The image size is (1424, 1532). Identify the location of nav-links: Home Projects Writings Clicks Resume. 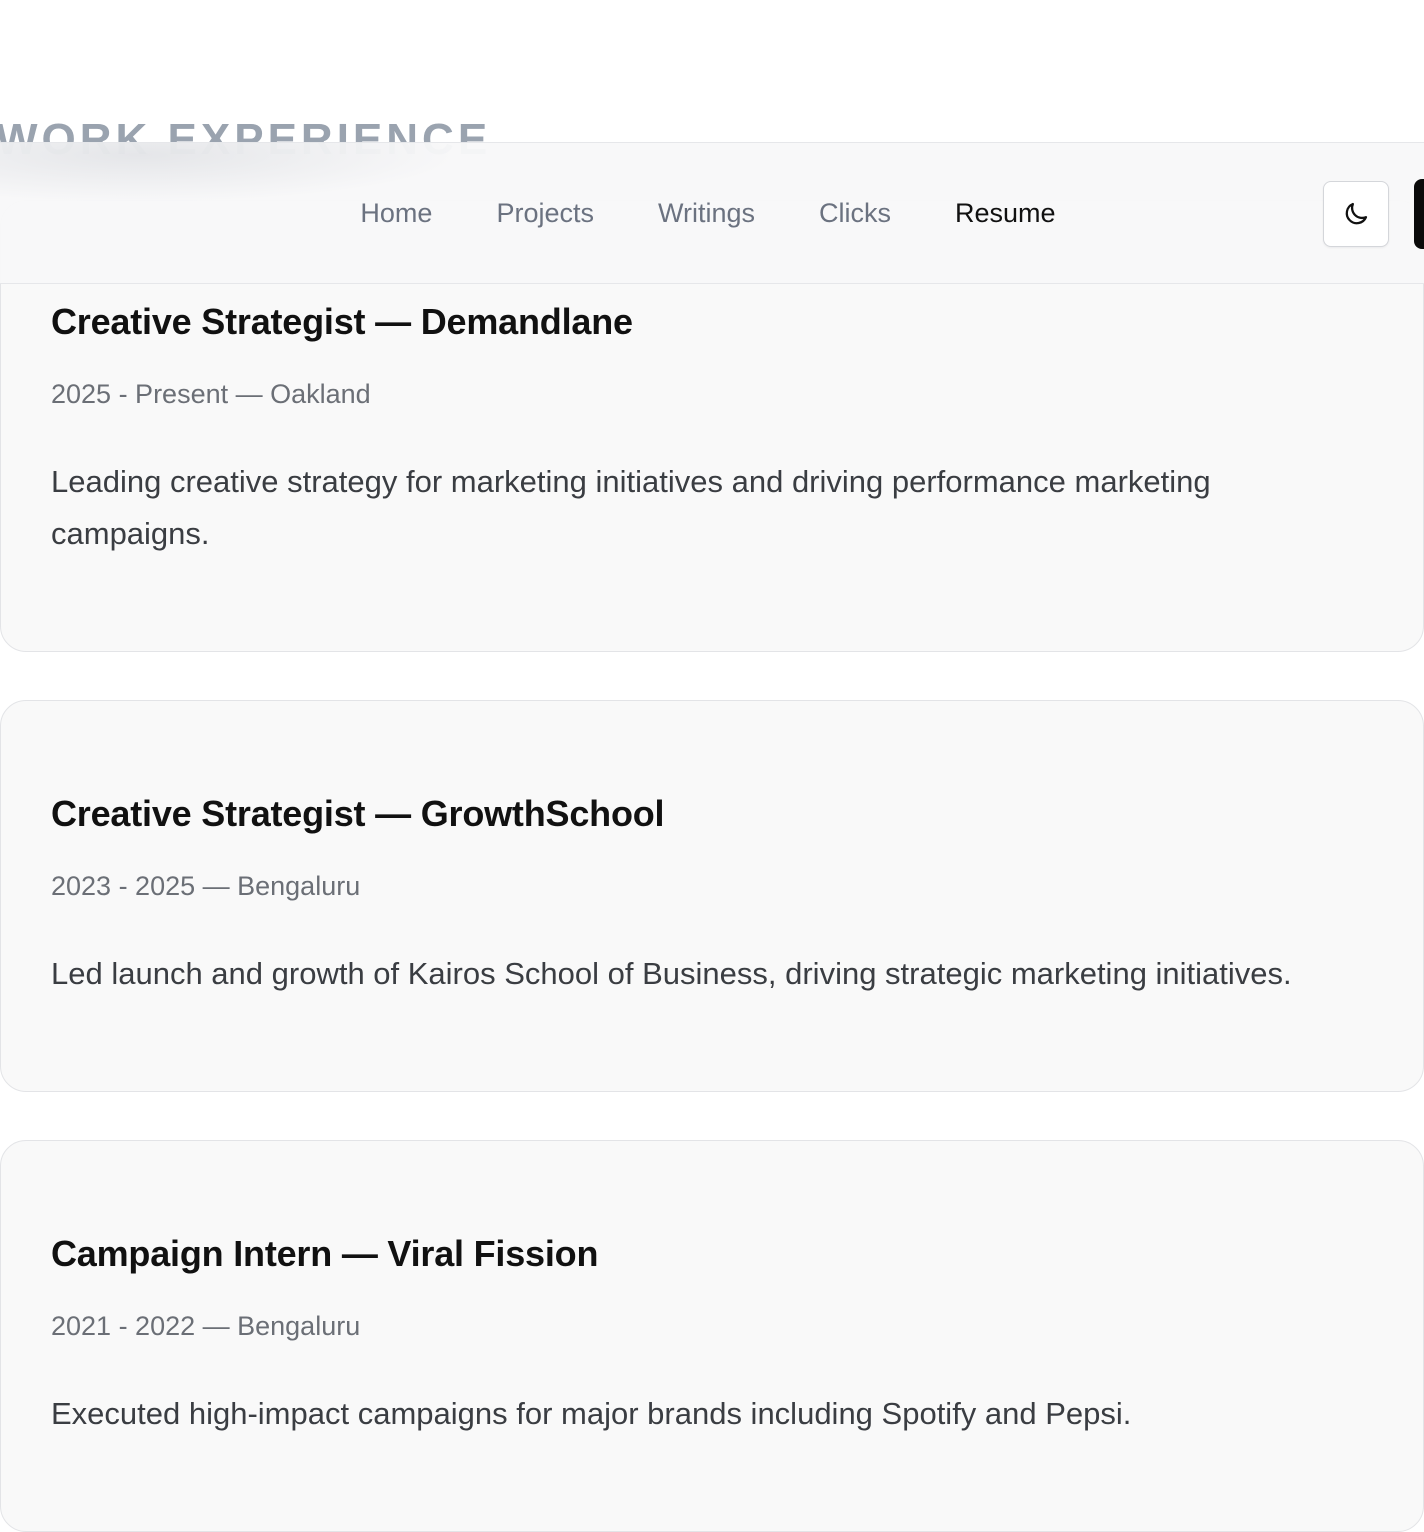
(712, 213).